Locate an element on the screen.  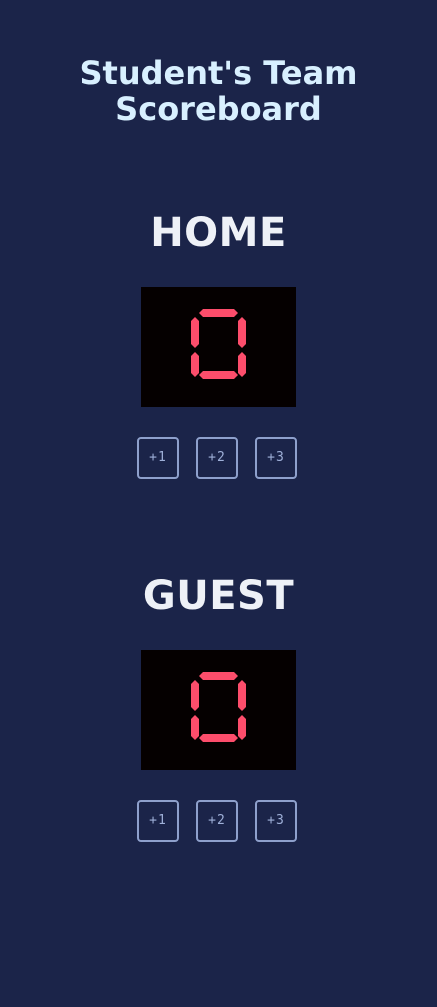
guest-score-digit is located at coordinates (218, 707).